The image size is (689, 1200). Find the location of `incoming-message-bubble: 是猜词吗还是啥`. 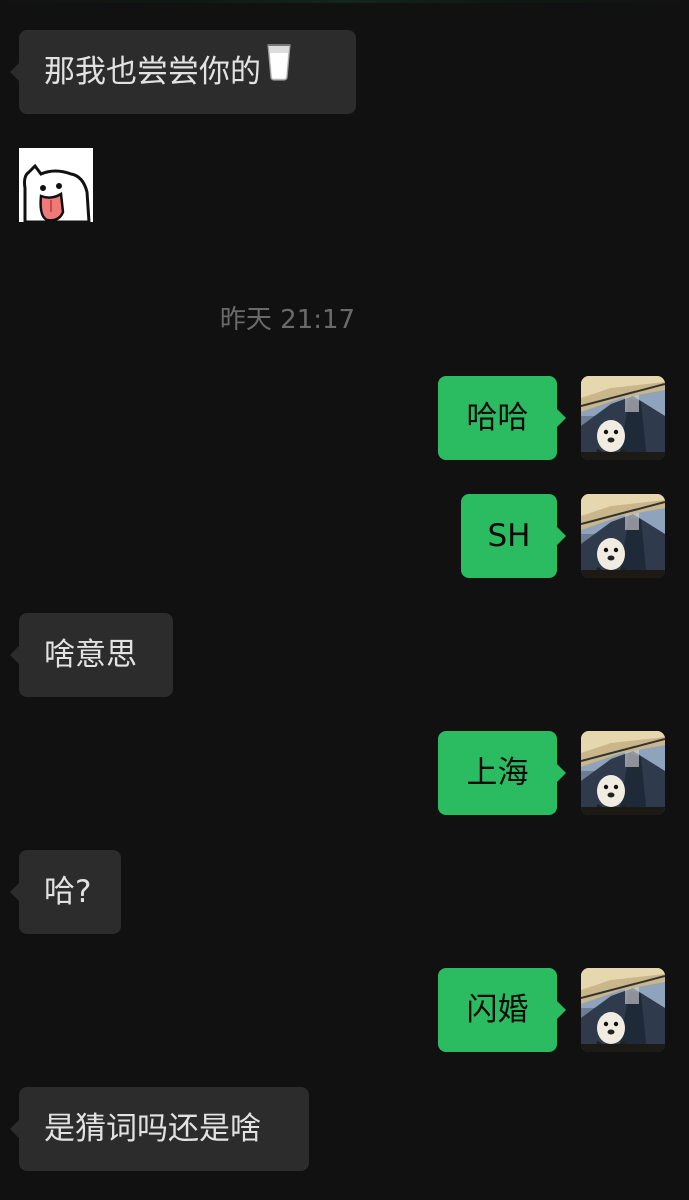

incoming-message-bubble: 是猜词吗还是啥 is located at coordinates (159, 1129).